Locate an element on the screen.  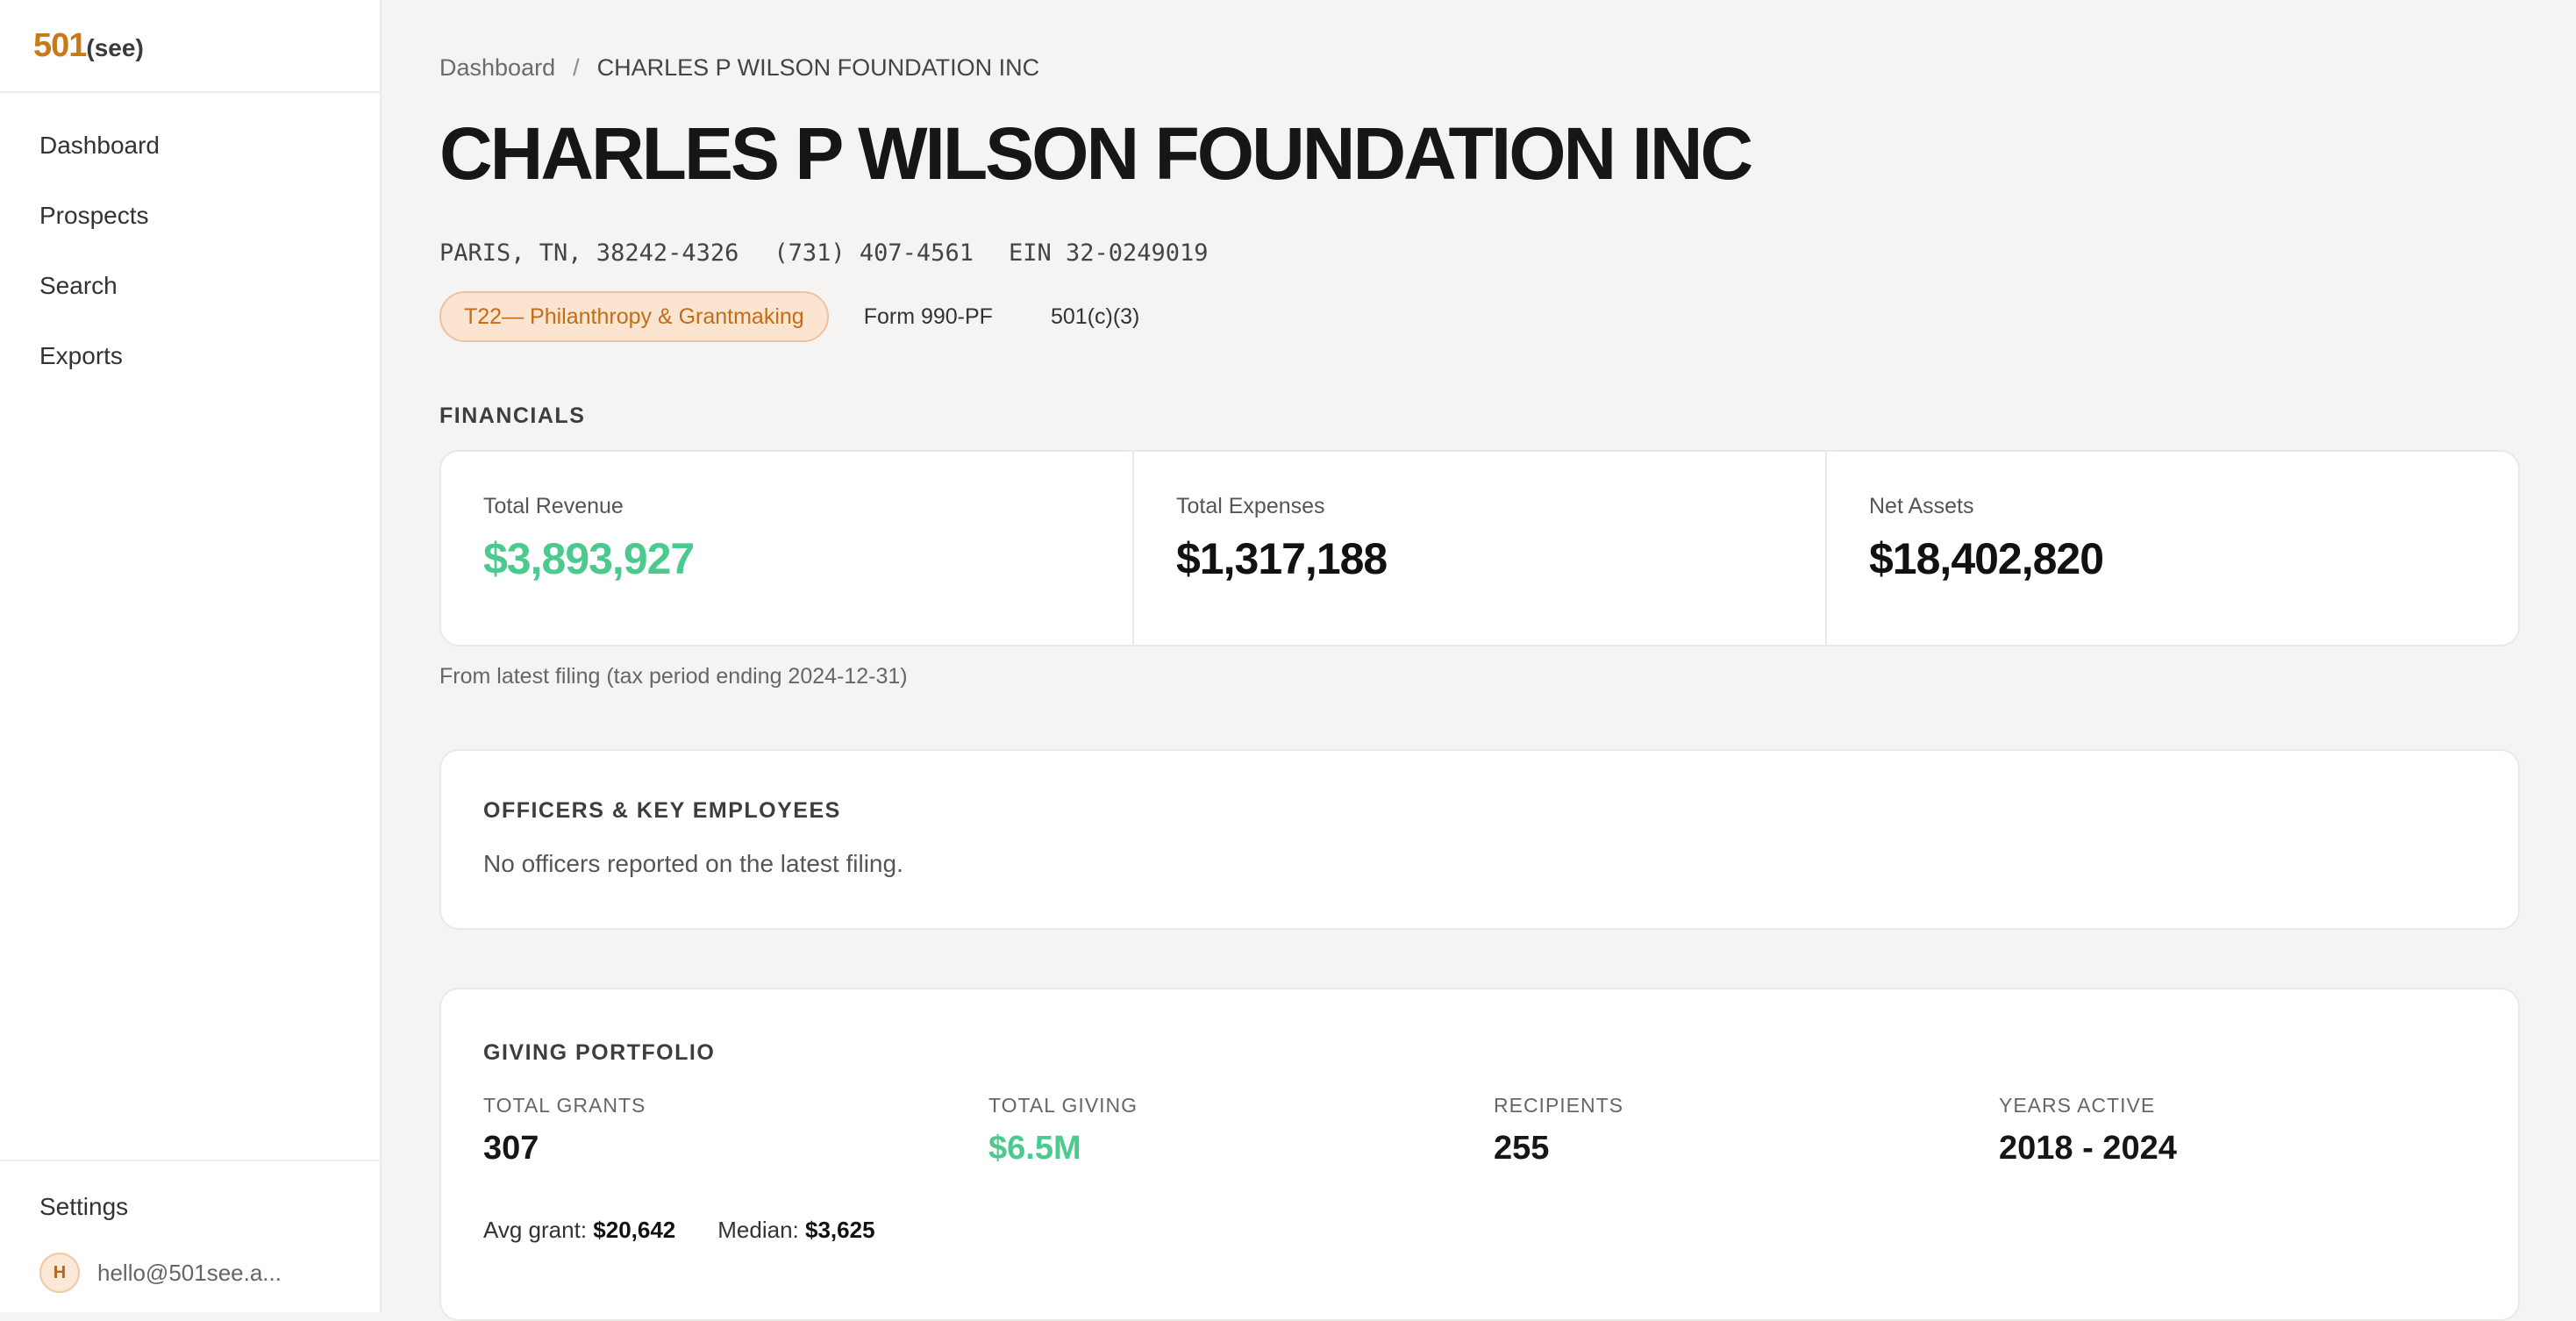
avg-grant-label: Avg grant: is located at coordinates (535, 1230).